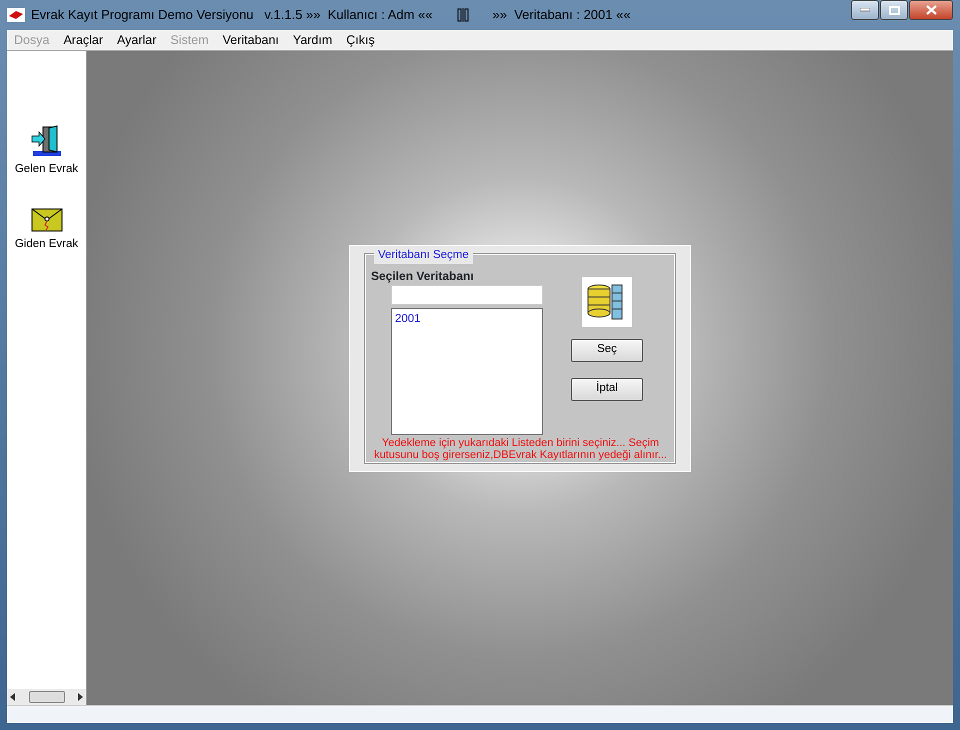 Image resolution: width=960 pixels, height=730 pixels. I want to click on select-button: Seç, so click(607, 350).